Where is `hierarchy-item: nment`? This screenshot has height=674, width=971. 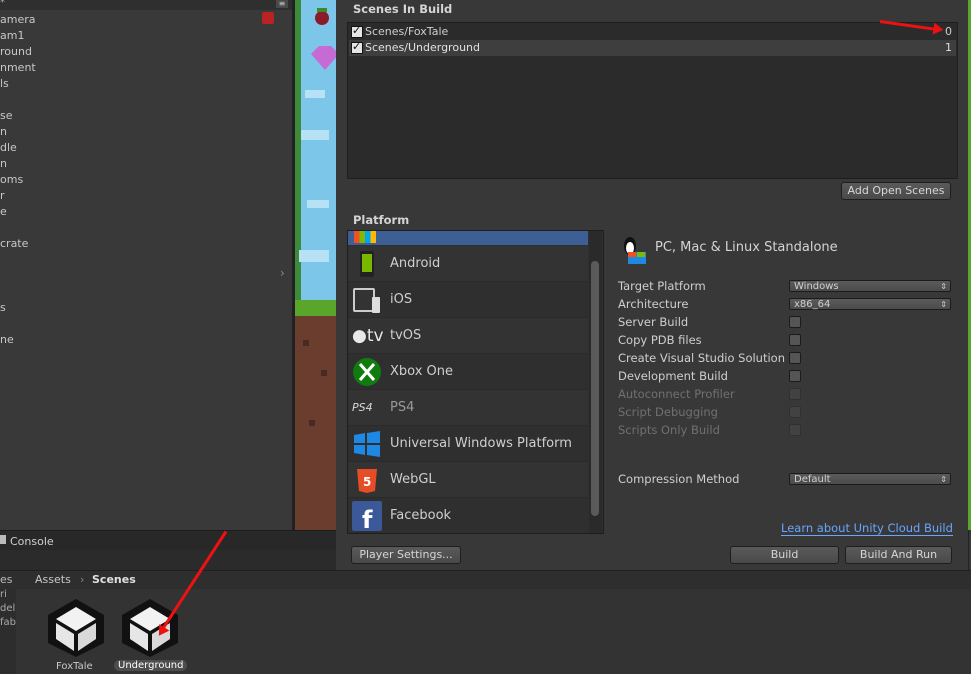
hierarchy-item: nment is located at coordinates (18, 68).